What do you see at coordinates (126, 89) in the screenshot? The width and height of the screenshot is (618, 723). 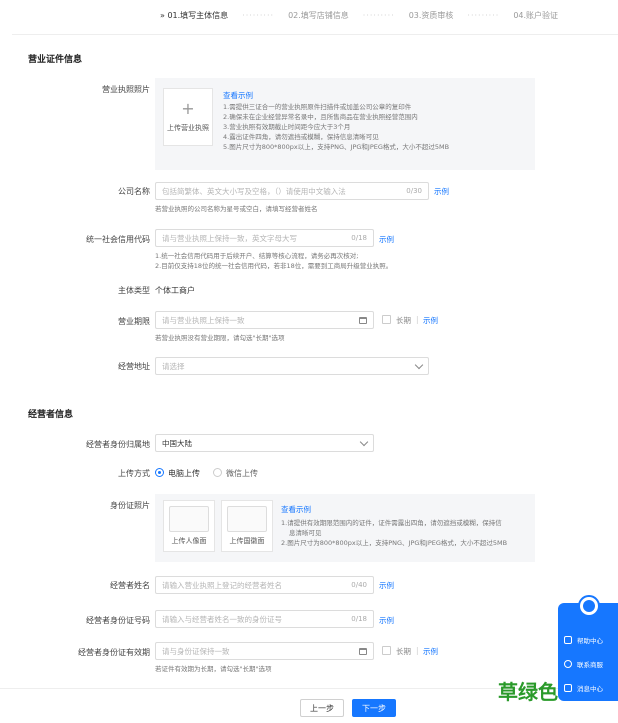 I see `license-photo-label: 营业执照照片` at bounding box center [126, 89].